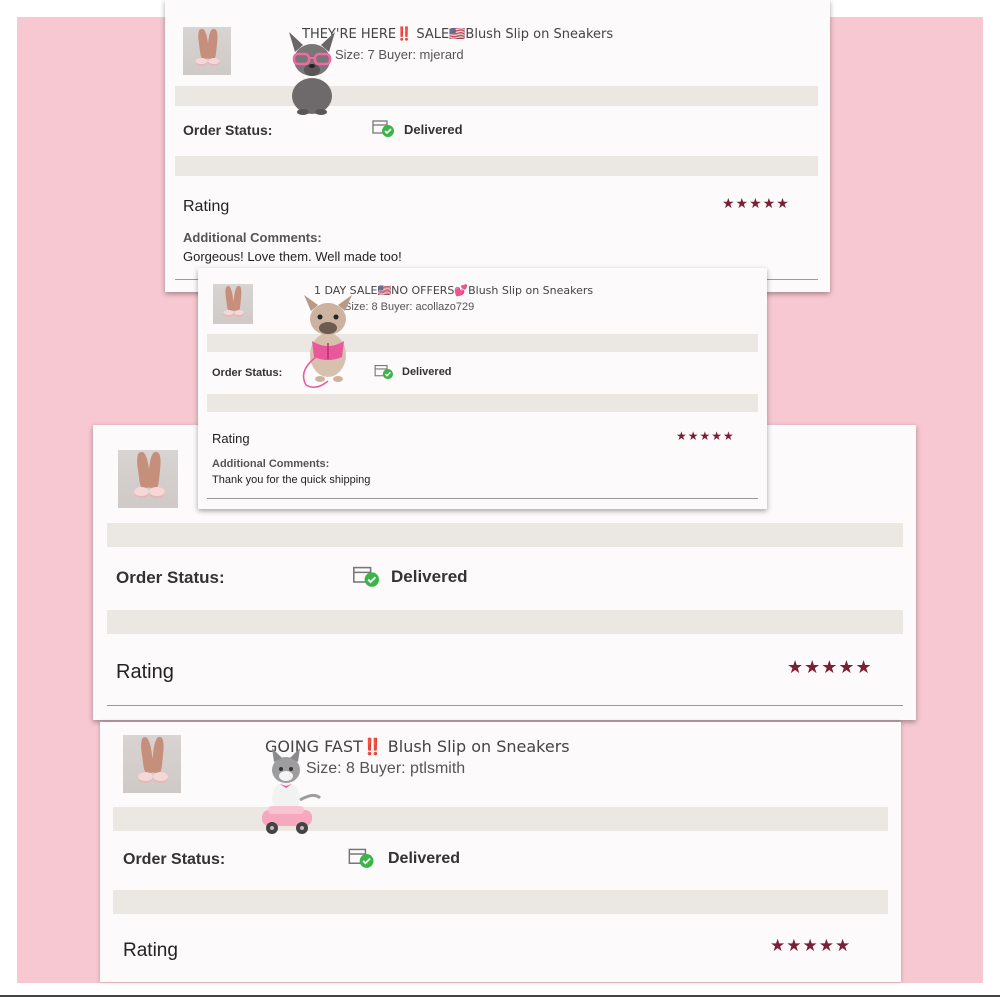 The image size is (1000, 1000). What do you see at coordinates (399, 54) in the screenshot?
I see `size-buyer-text: Size: 7 Buyer: mjerard` at bounding box center [399, 54].